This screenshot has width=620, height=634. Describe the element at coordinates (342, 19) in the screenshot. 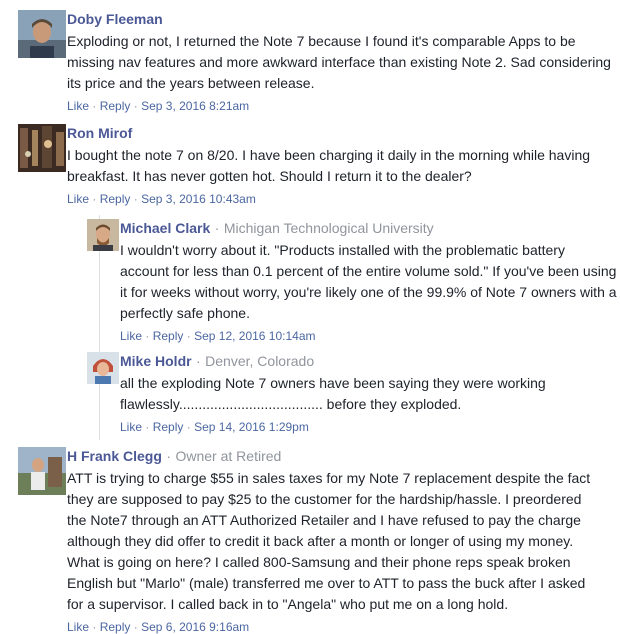

I see `comment-header: Doby Fleeman` at that location.